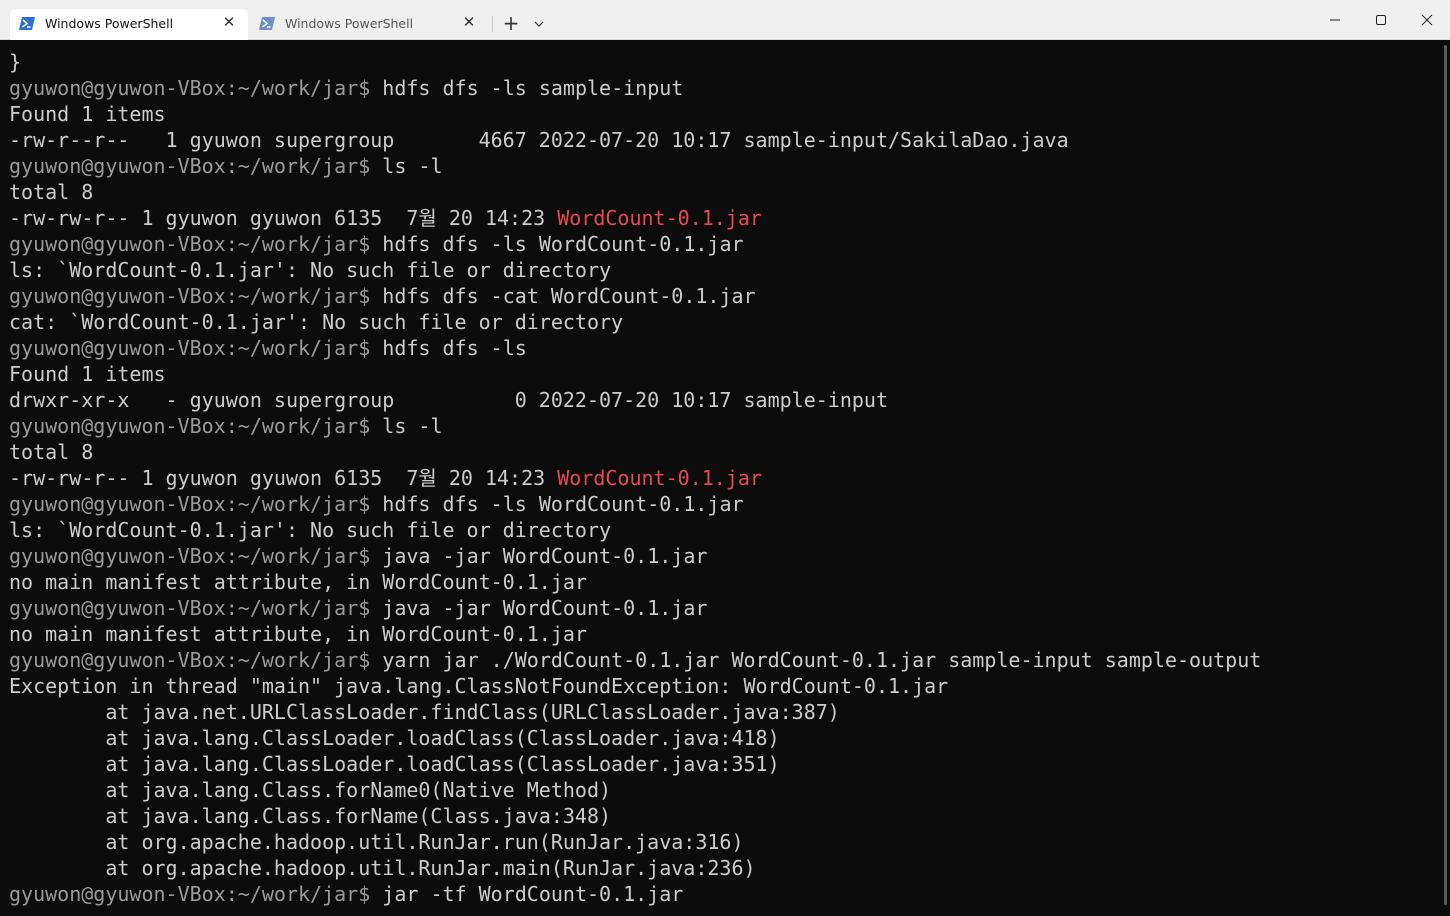  I want to click on command-text: hdfs dfs -ls sample-input, so click(527, 88).